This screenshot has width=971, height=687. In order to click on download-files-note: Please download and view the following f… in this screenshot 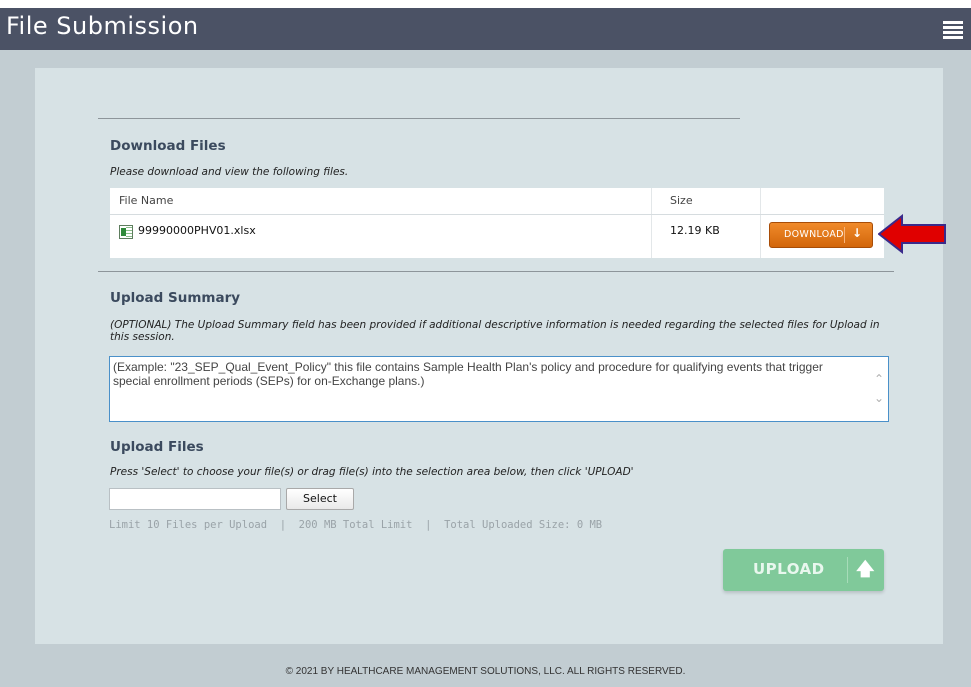, I will do `click(229, 172)`.